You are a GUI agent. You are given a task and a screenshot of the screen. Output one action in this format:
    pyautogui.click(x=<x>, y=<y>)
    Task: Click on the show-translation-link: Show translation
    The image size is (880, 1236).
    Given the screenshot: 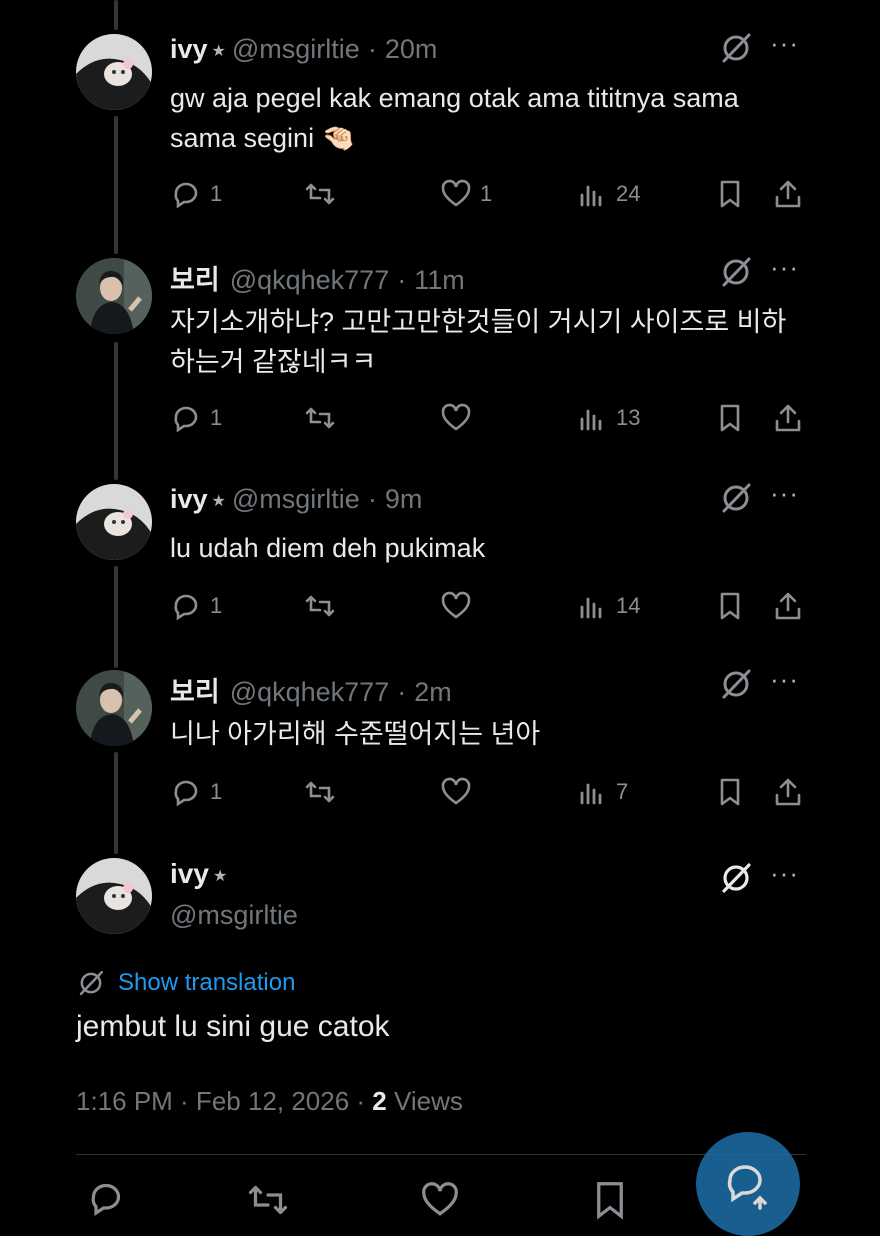 What is the action you would take?
    pyautogui.click(x=185, y=983)
    